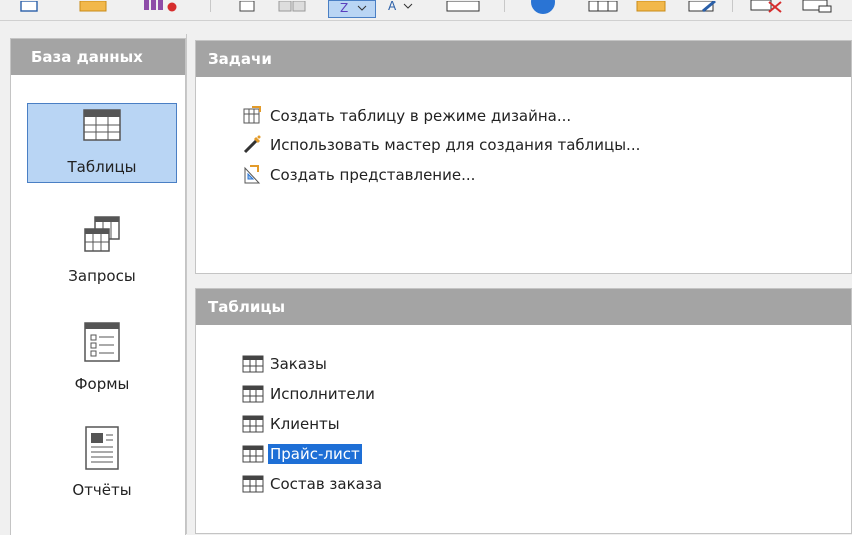 The height and width of the screenshot is (535, 852). What do you see at coordinates (247, 7) in the screenshot?
I see `document-icon` at bounding box center [247, 7].